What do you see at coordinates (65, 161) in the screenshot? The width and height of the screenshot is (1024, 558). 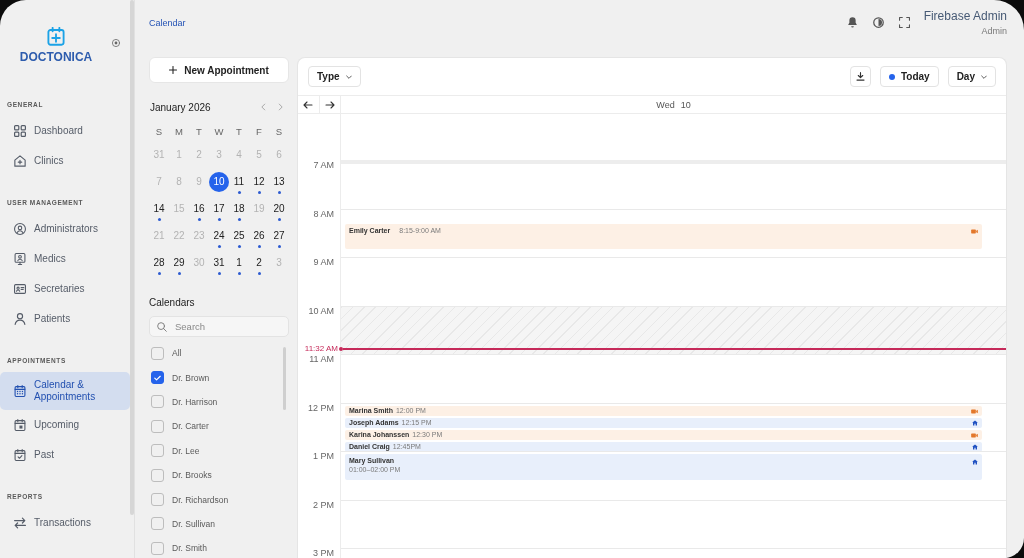 I see `nav-item: Clinics` at bounding box center [65, 161].